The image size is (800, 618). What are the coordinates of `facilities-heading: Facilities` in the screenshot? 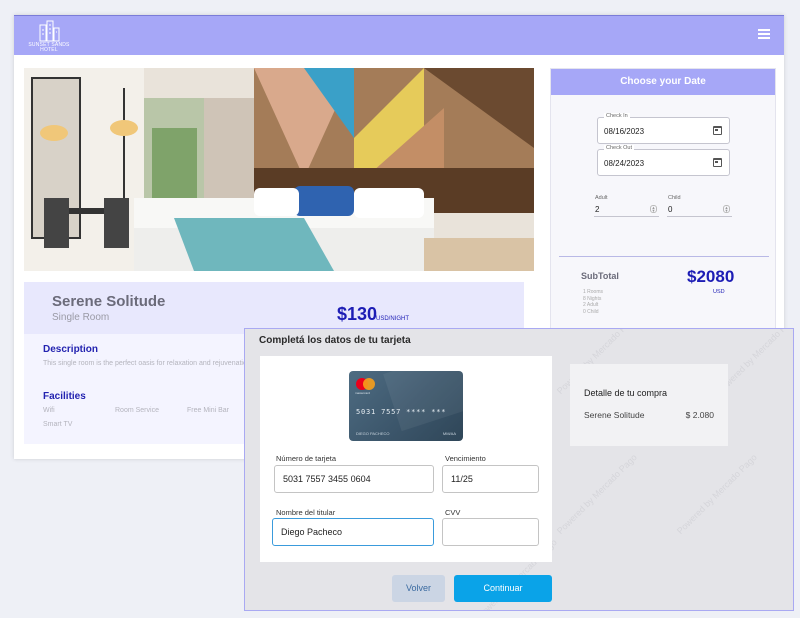 It's located at (64, 396).